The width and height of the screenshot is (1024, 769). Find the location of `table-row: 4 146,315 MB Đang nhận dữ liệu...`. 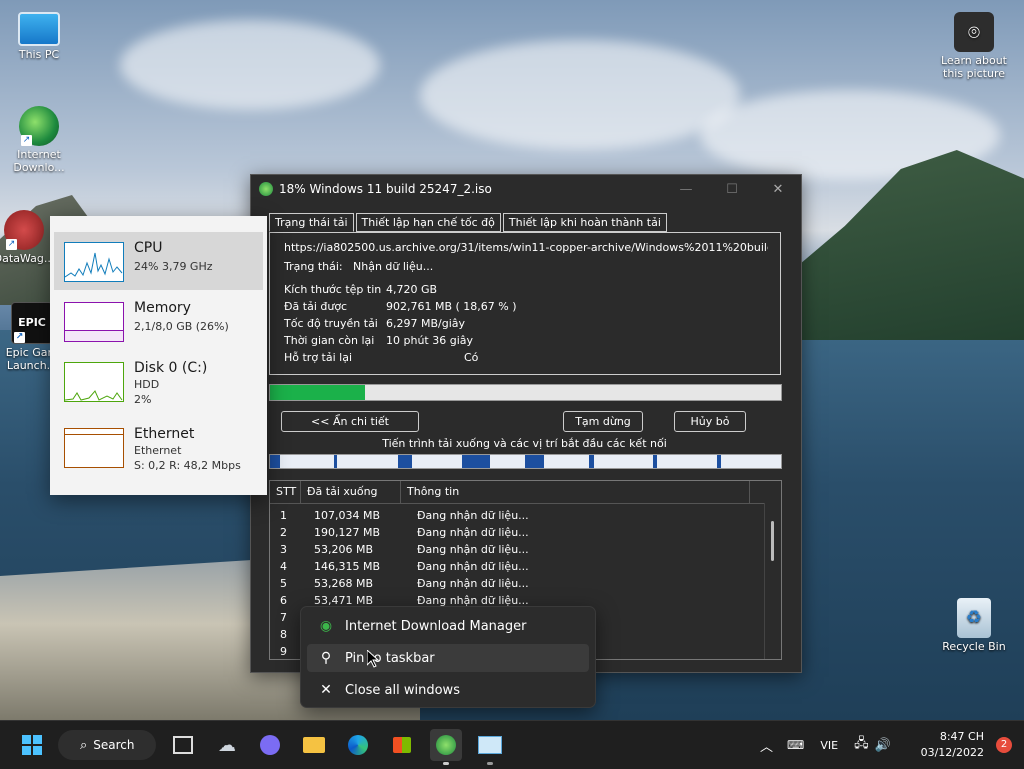

table-row: 4 146,315 MB Đang nhận dữ liệu... is located at coordinates (525, 566).